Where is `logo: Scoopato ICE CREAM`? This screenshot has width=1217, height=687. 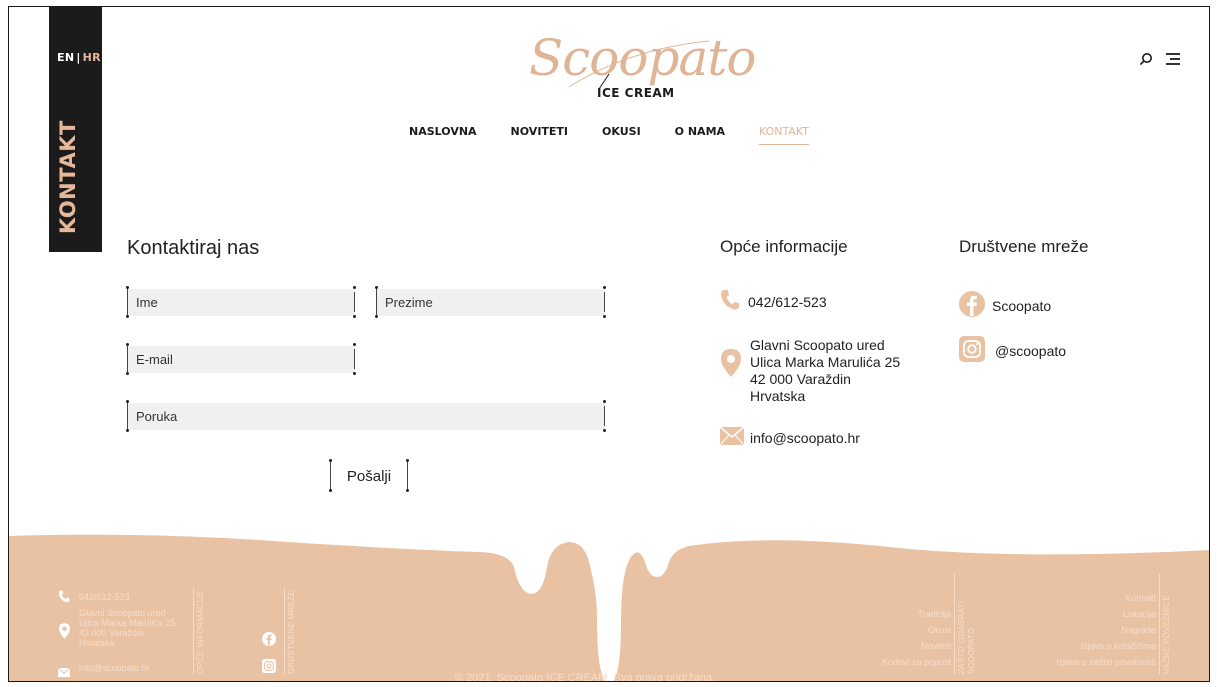
logo: Scoopato ICE CREAM is located at coordinates (632, 69).